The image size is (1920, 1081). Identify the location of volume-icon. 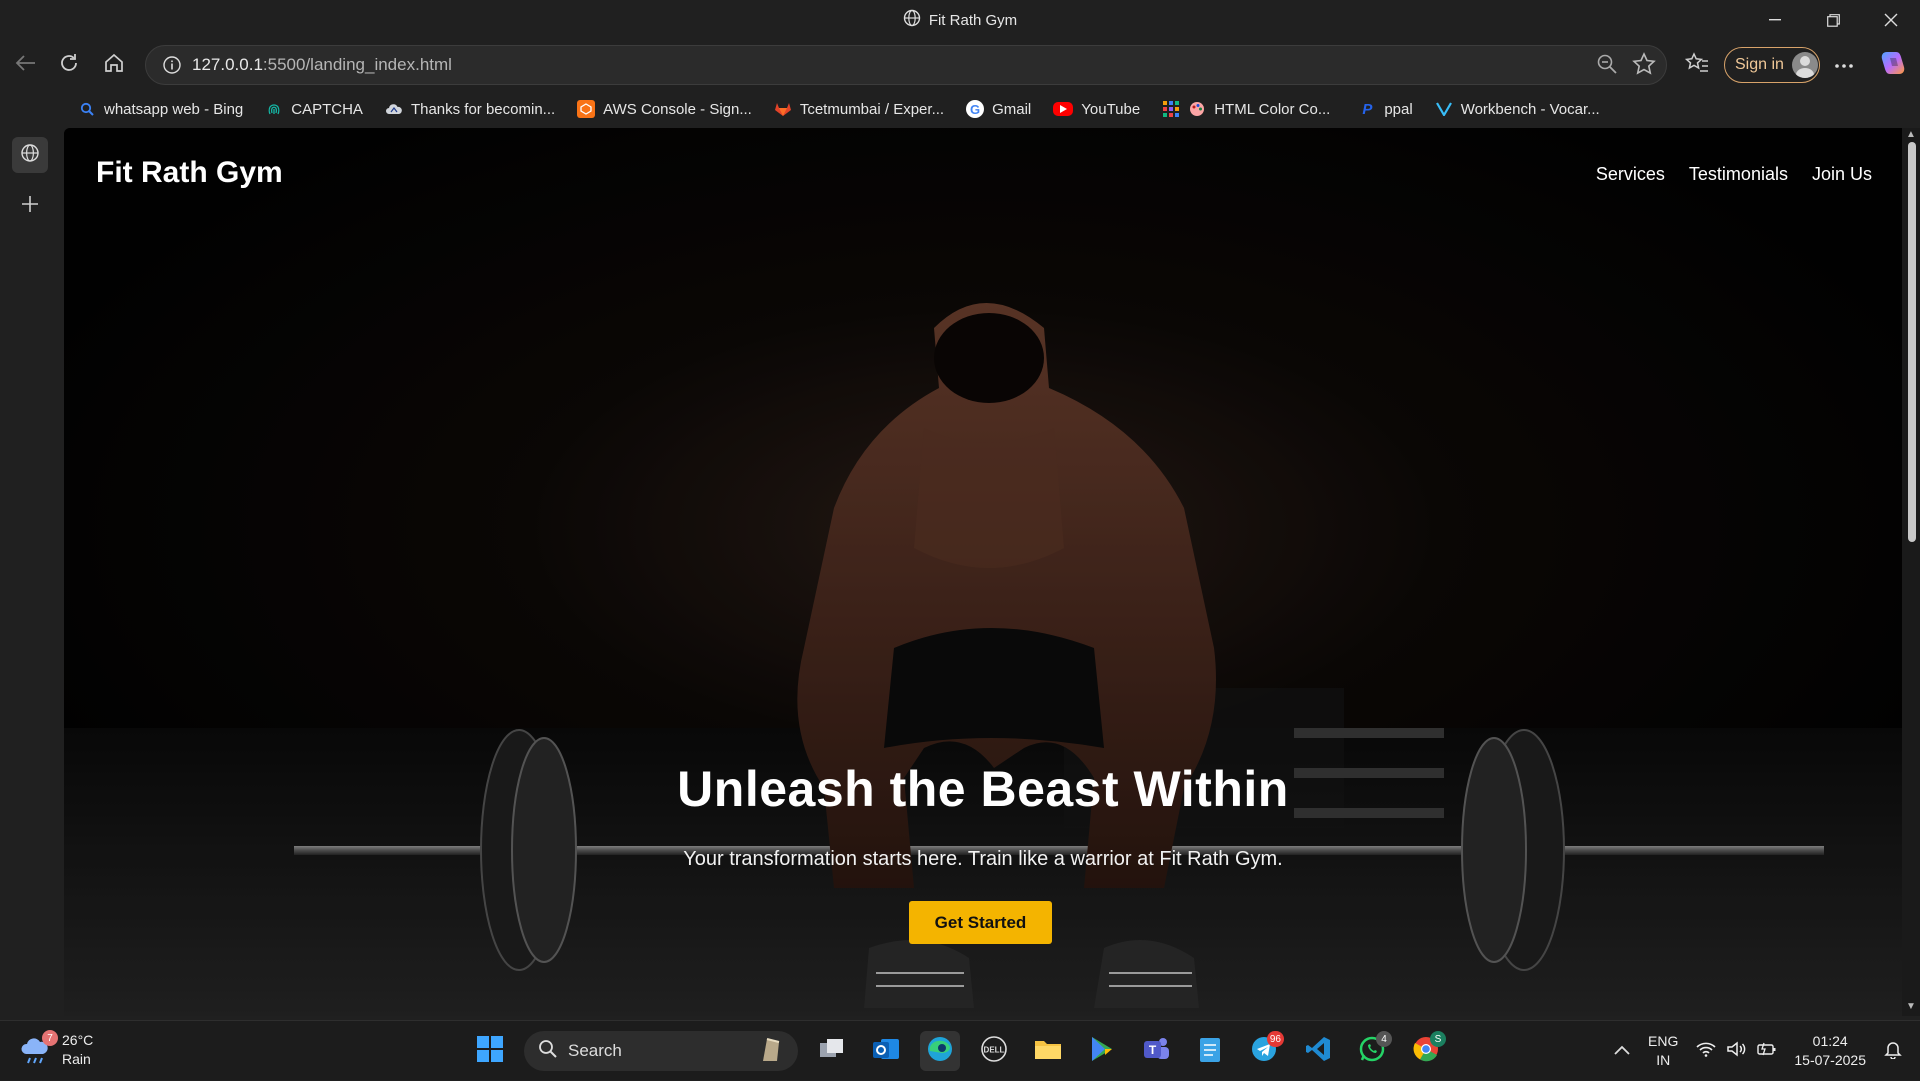
(1736, 1051).